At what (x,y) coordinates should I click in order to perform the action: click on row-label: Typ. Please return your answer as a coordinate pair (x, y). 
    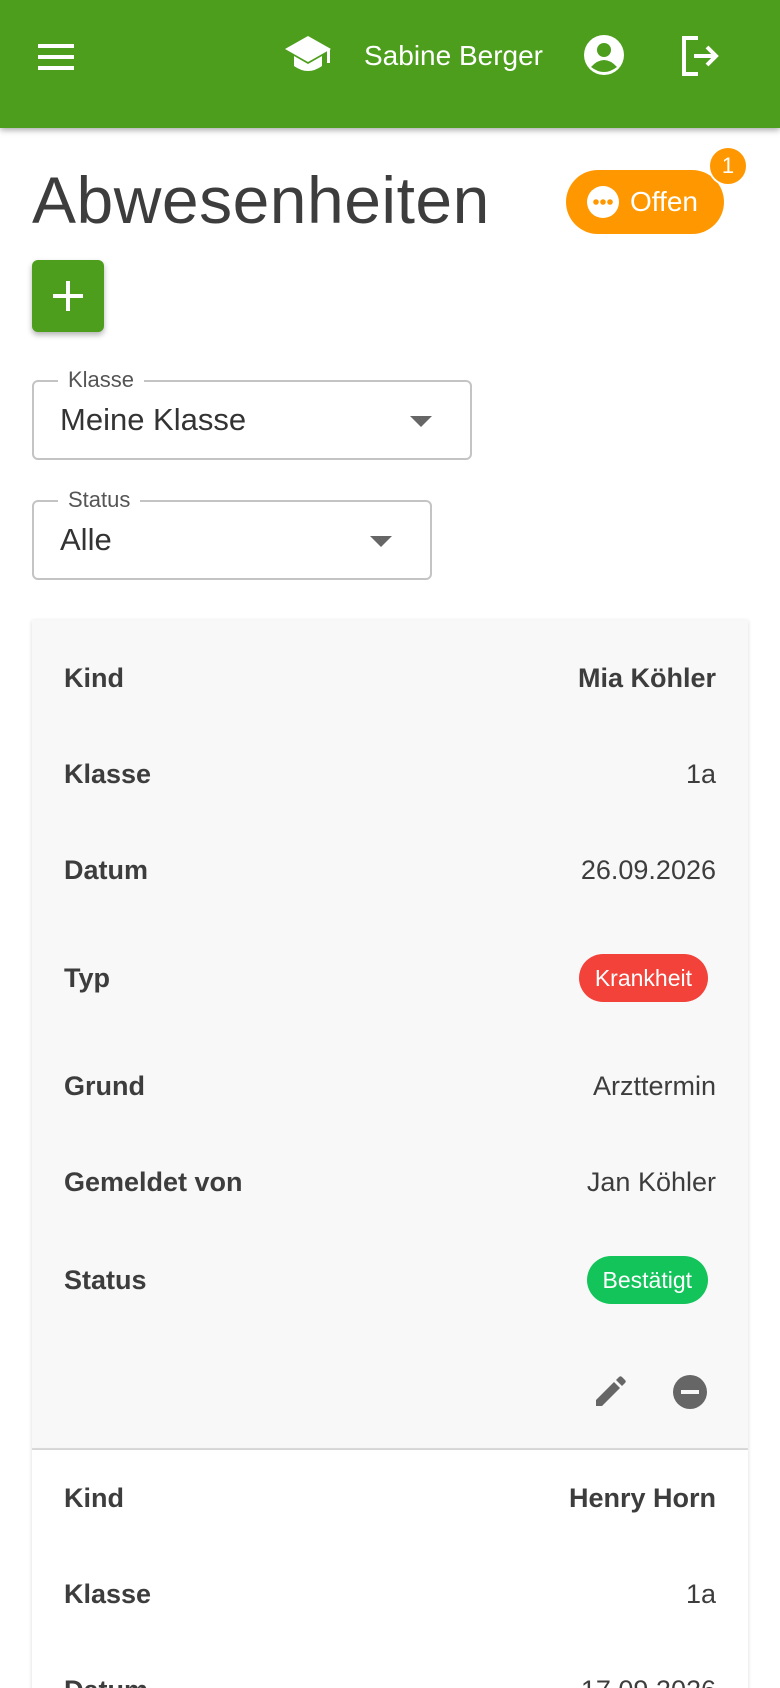
    Looking at the image, I should click on (87, 978).